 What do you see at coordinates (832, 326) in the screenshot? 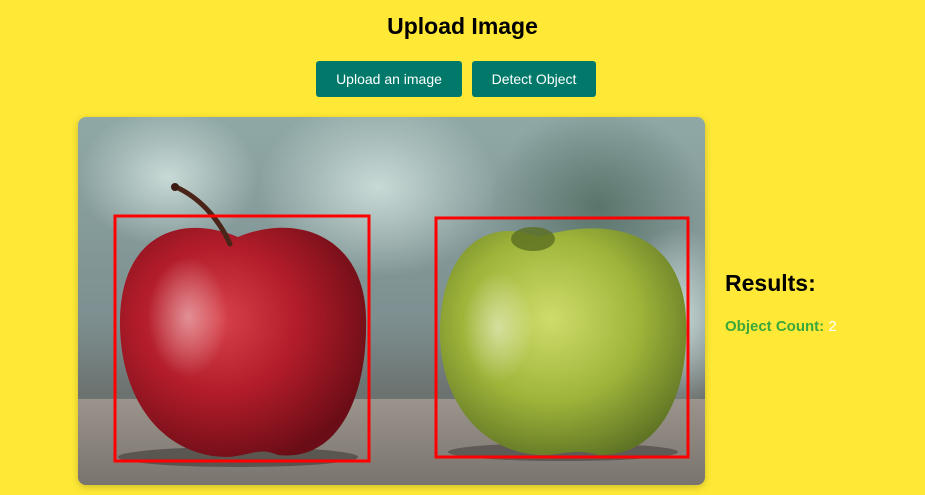
I see `object-count-value: 2` at bounding box center [832, 326].